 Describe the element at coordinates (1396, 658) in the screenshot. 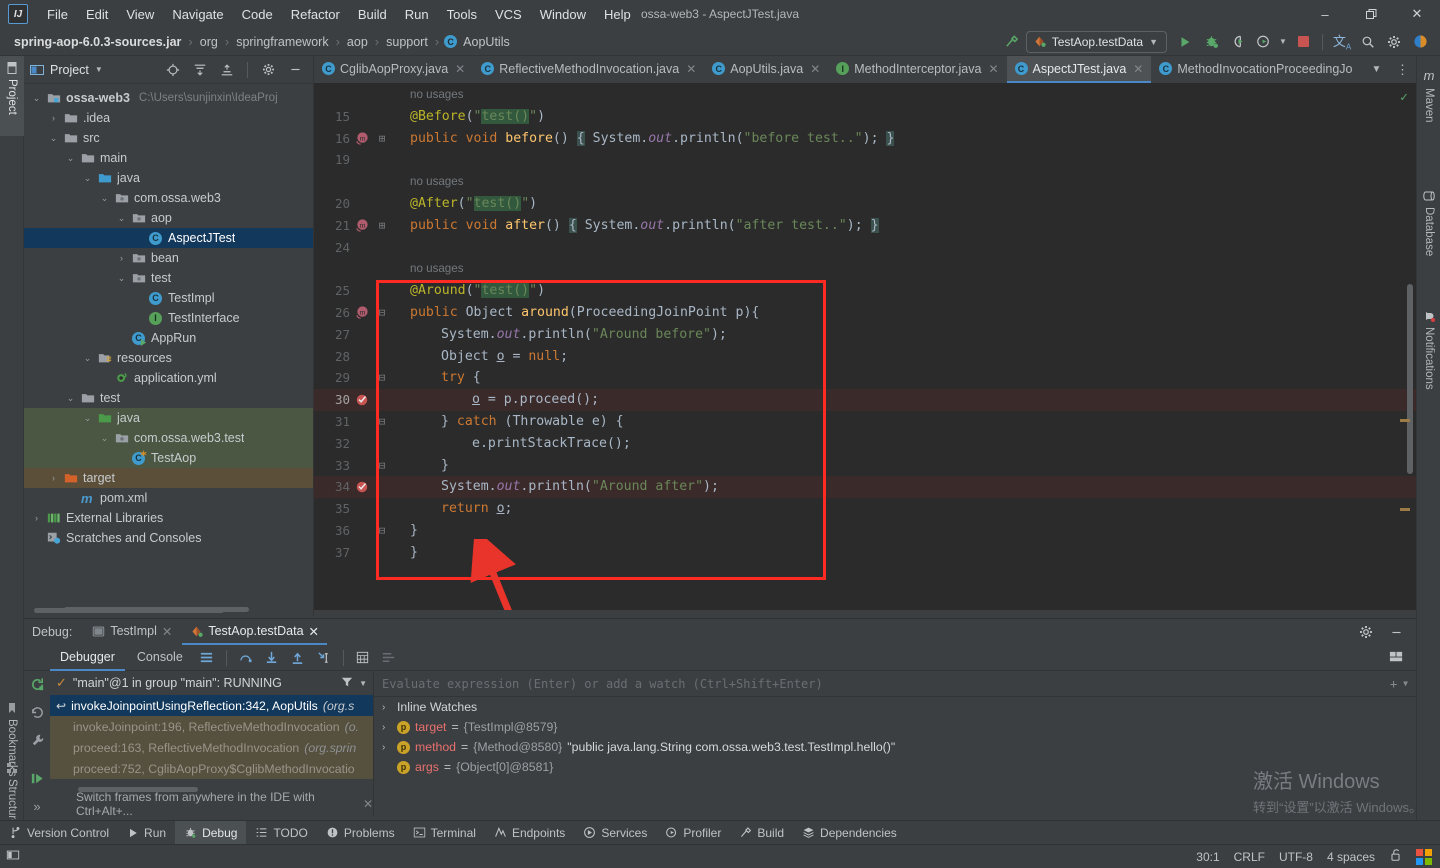

I see `layout-settings-icon` at that location.